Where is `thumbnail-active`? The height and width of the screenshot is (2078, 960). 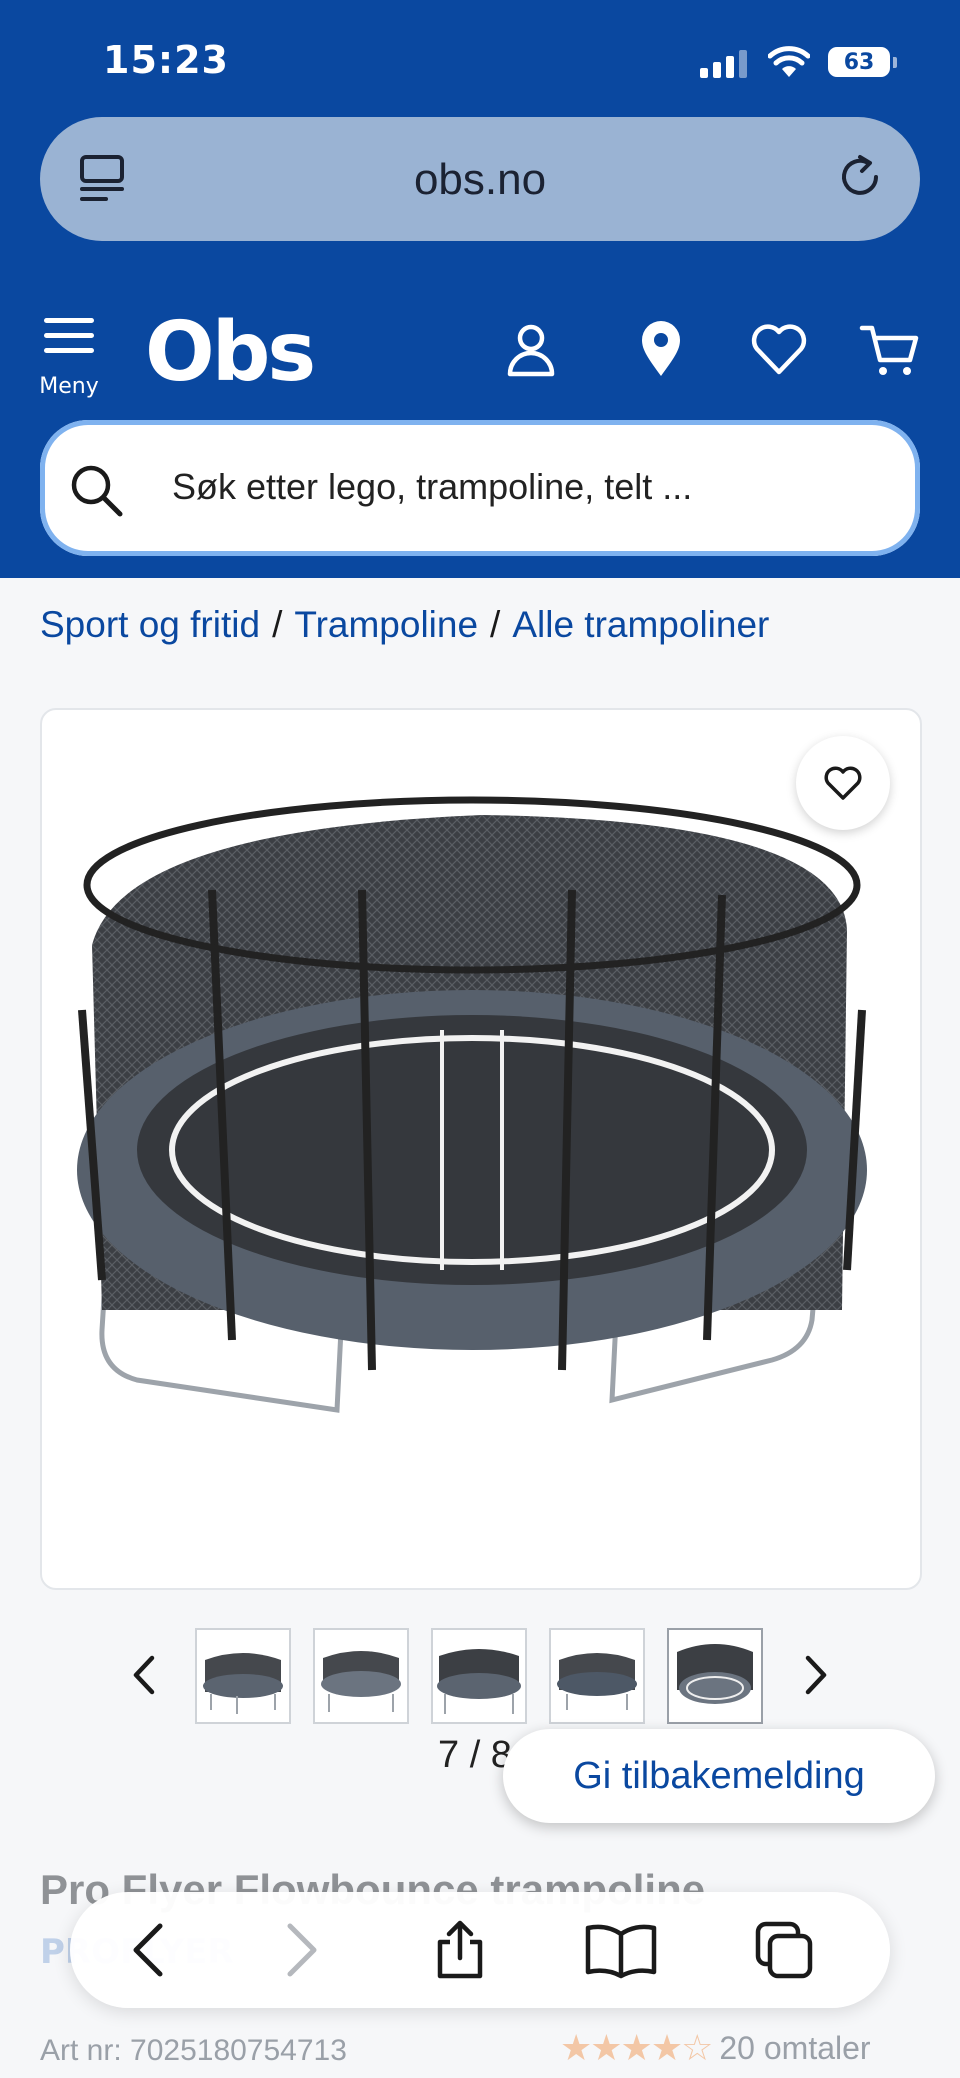 thumbnail-active is located at coordinates (715, 1676).